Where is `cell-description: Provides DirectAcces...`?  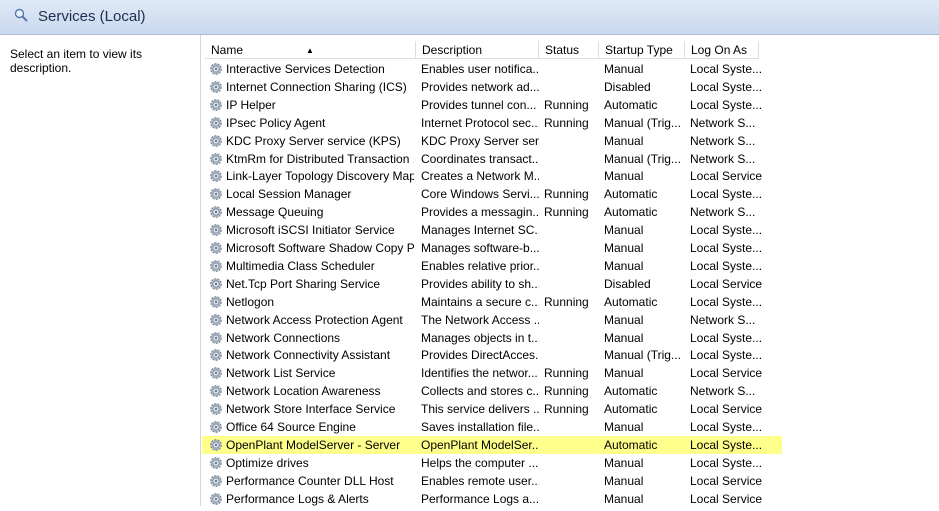 cell-description: Provides DirectAcces... is located at coordinates (480, 355).